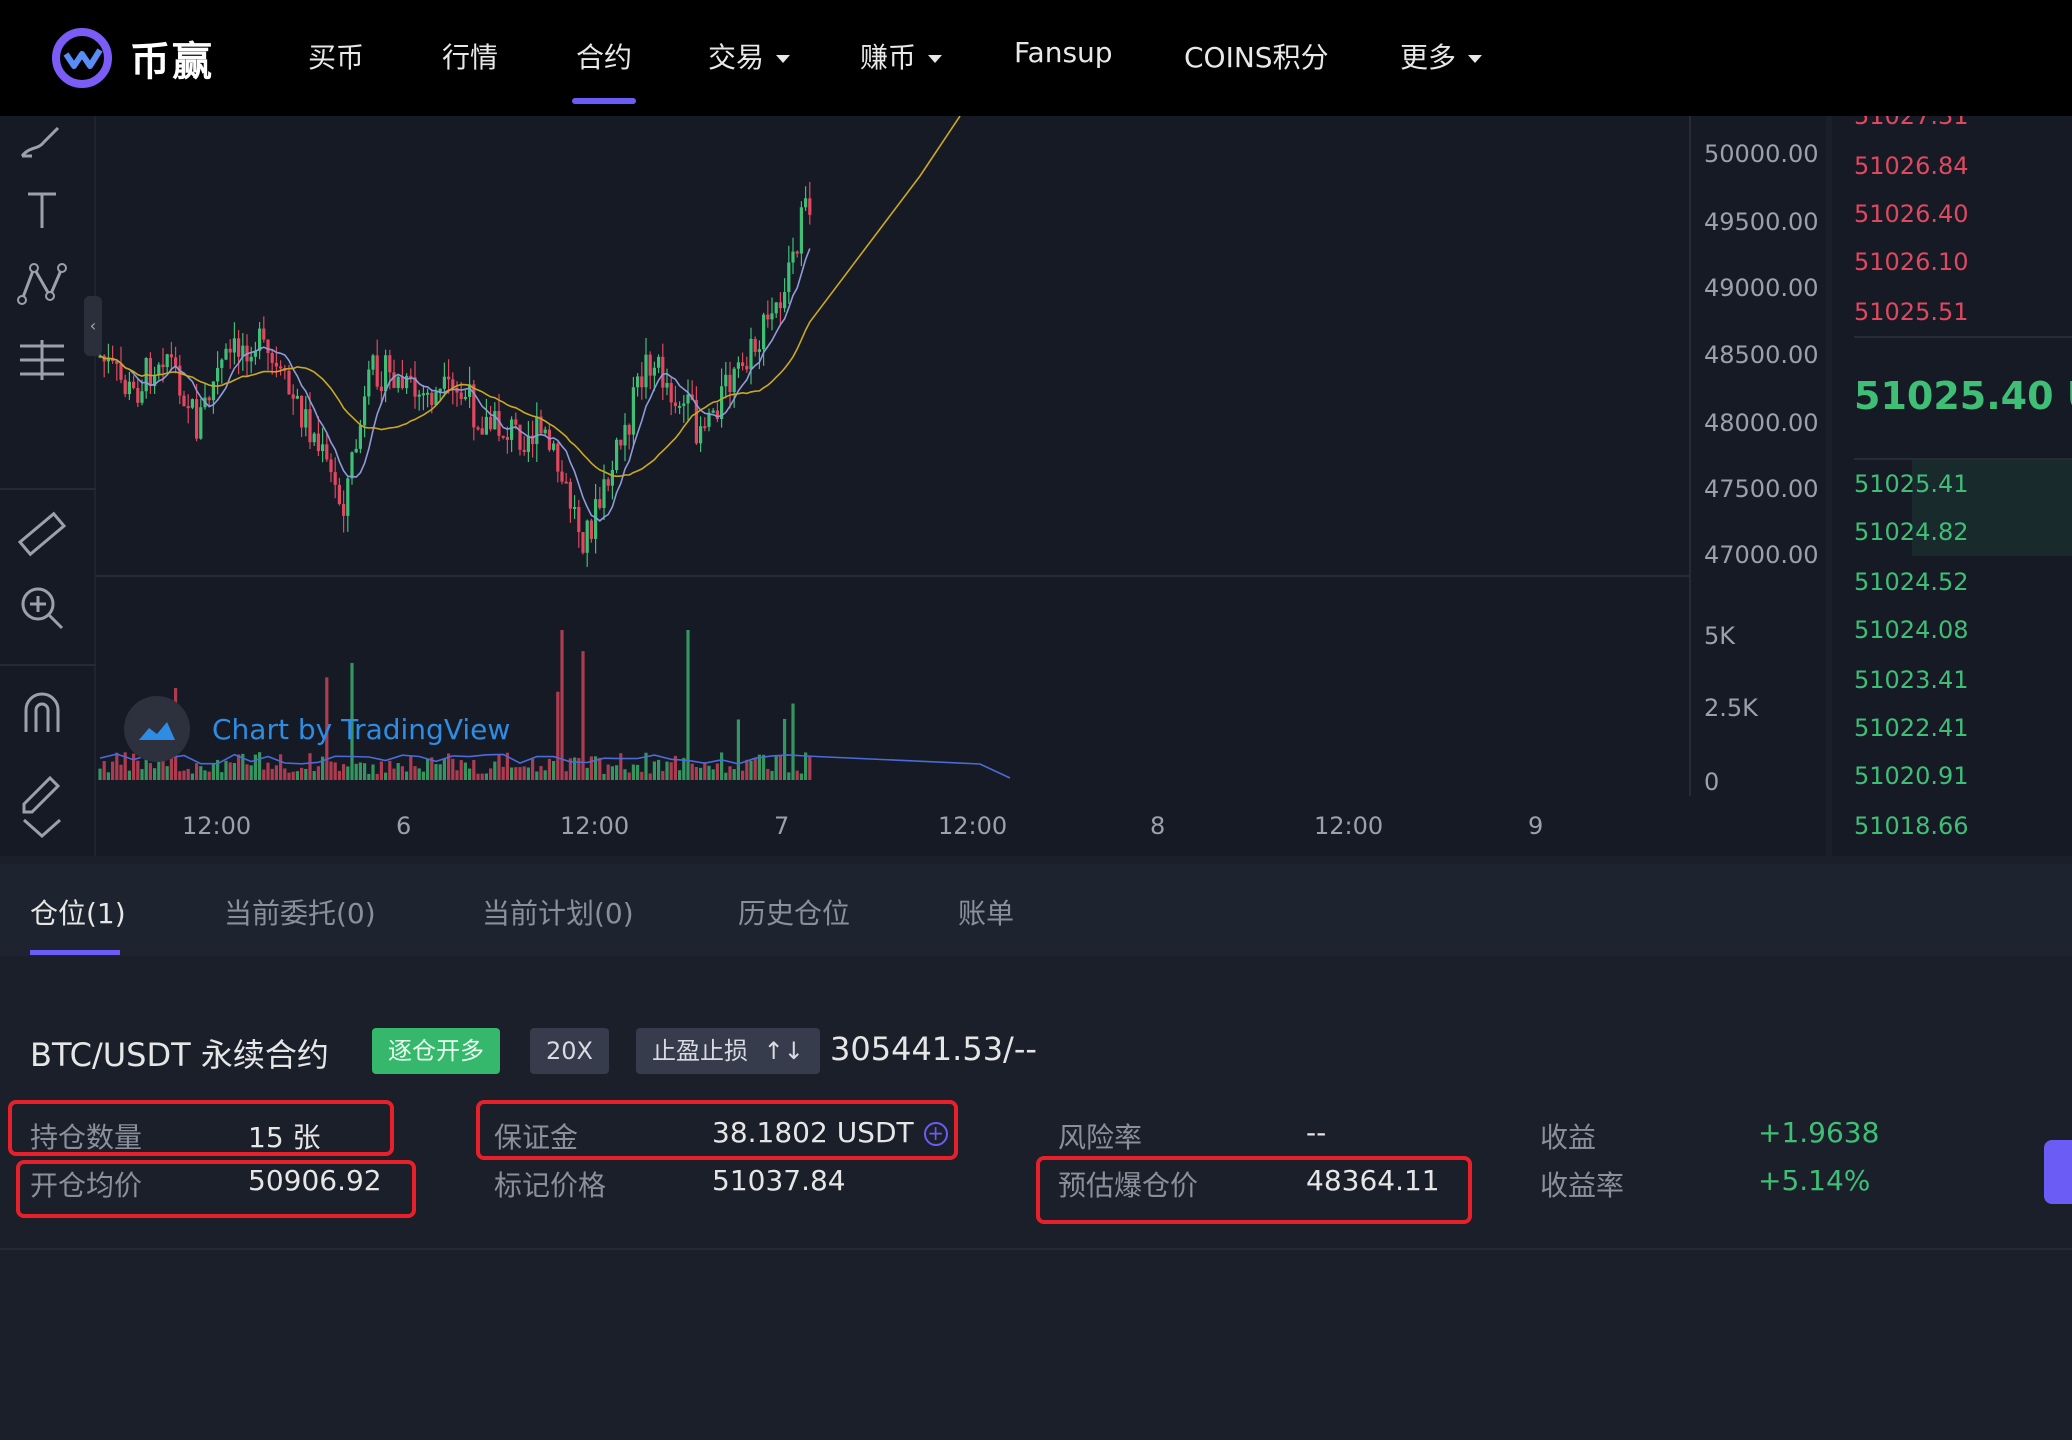 This screenshot has width=2072, height=1440. I want to click on time-axis-label: 8, so click(1158, 826).